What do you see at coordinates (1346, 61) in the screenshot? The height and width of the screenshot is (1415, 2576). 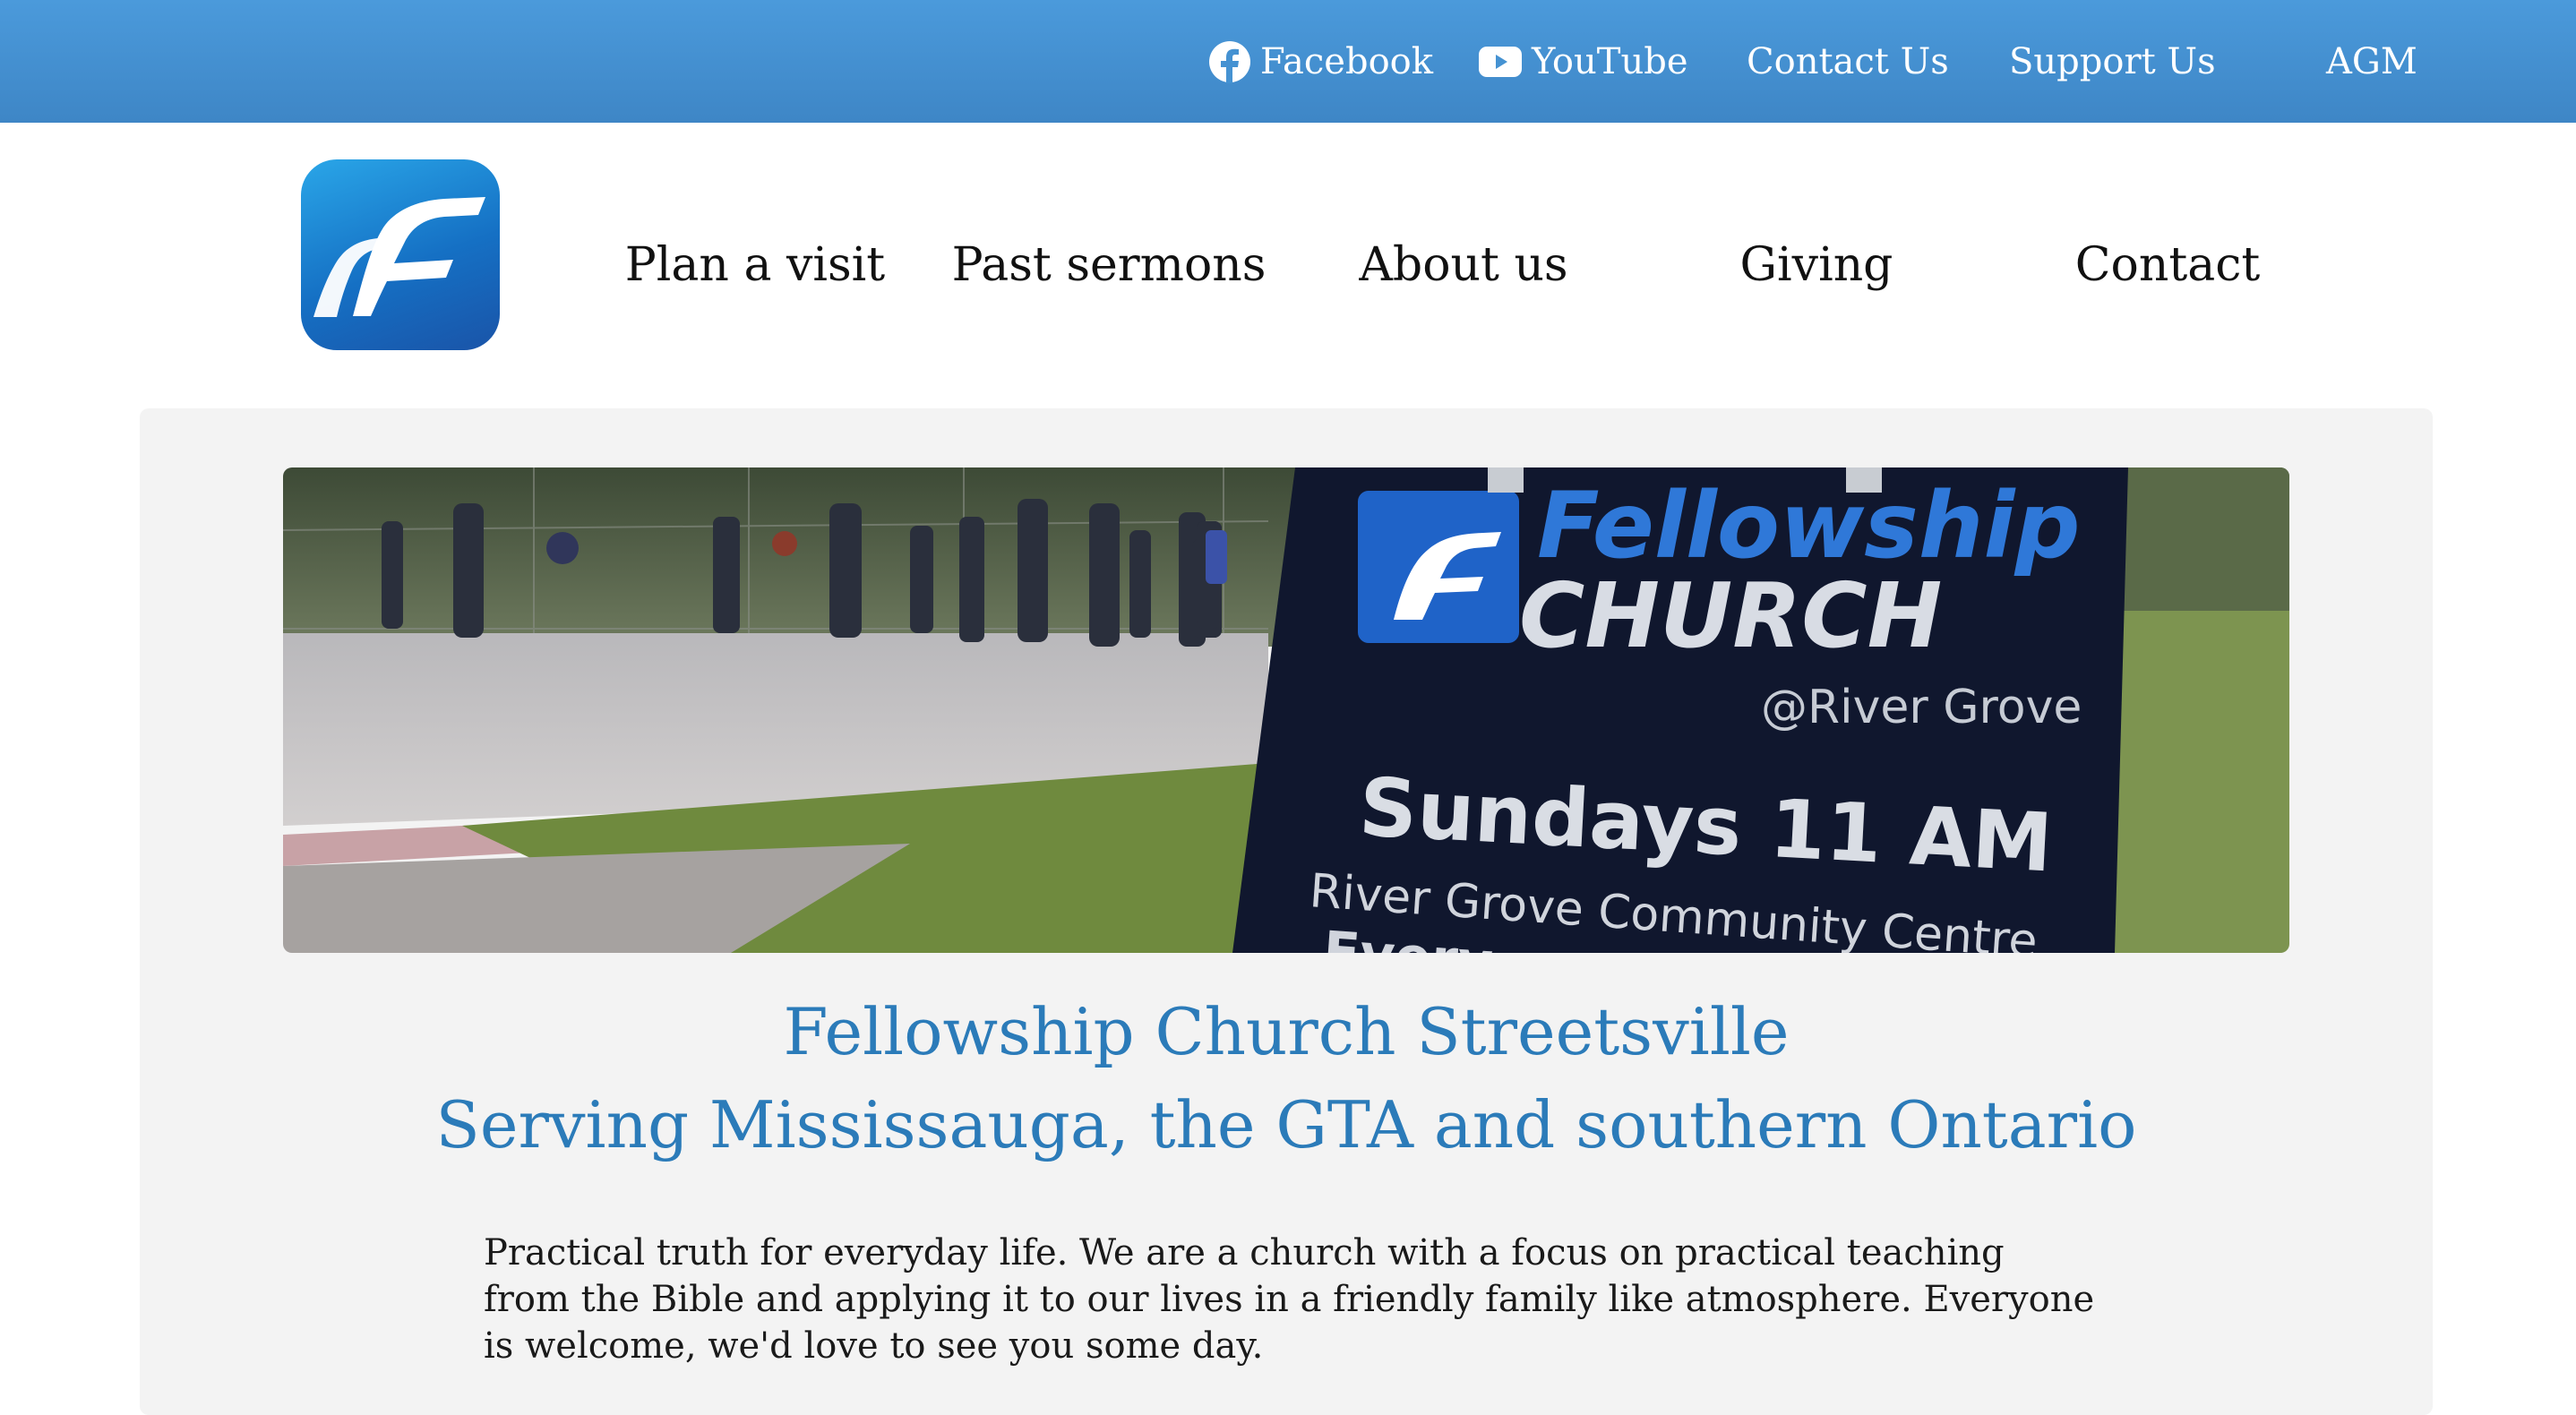 I see `facebook-label: Facebook` at bounding box center [1346, 61].